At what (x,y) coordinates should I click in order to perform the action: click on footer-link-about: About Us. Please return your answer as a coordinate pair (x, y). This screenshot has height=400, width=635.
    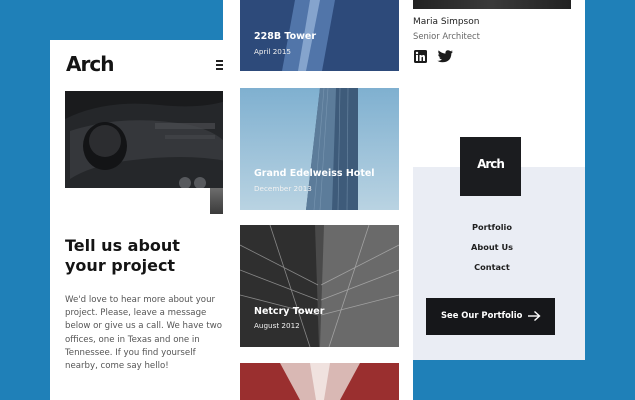
    Looking at the image, I should click on (492, 247).